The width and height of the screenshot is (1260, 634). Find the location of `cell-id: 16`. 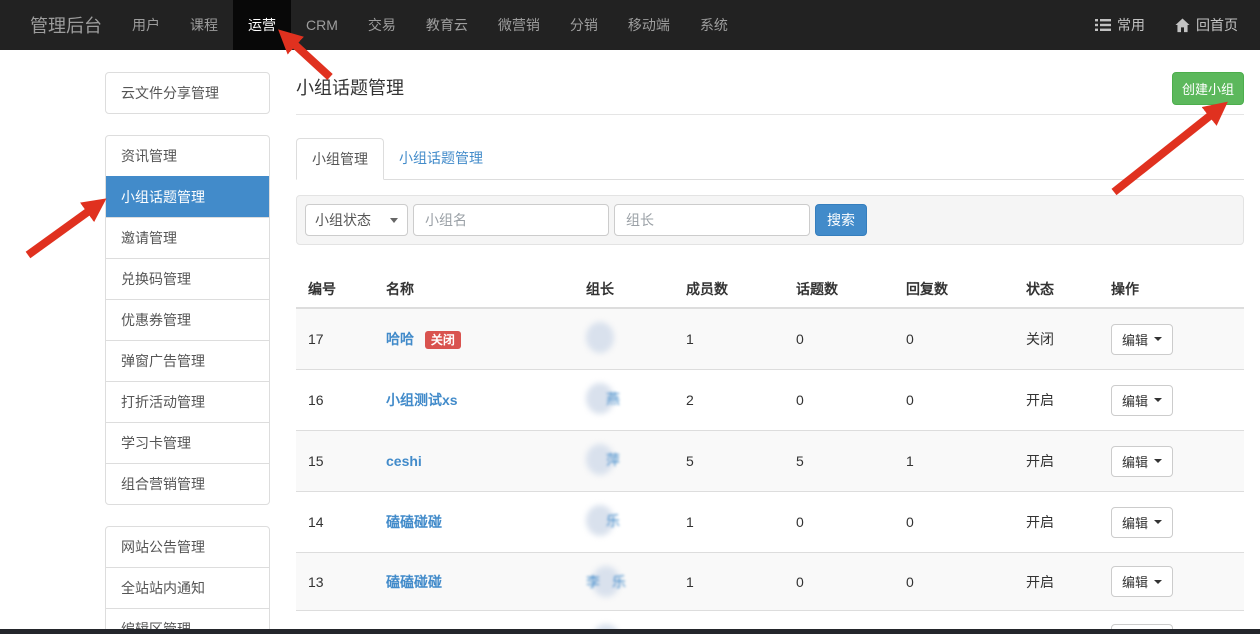

cell-id: 16 is located at coordinates (337, 400).